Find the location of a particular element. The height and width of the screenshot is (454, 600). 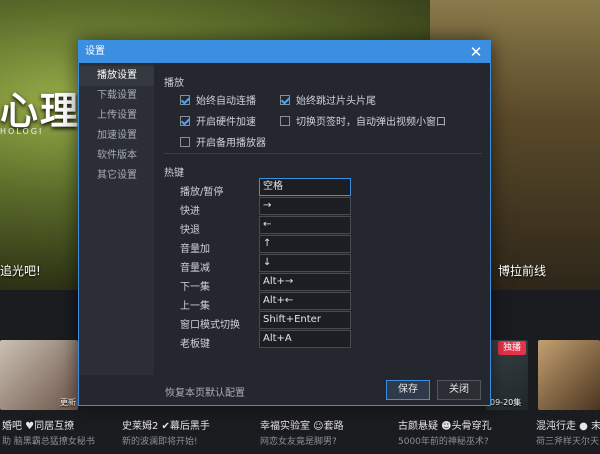

video-title: 混沌行走 ● 末 is located at coordinates (568, 424).